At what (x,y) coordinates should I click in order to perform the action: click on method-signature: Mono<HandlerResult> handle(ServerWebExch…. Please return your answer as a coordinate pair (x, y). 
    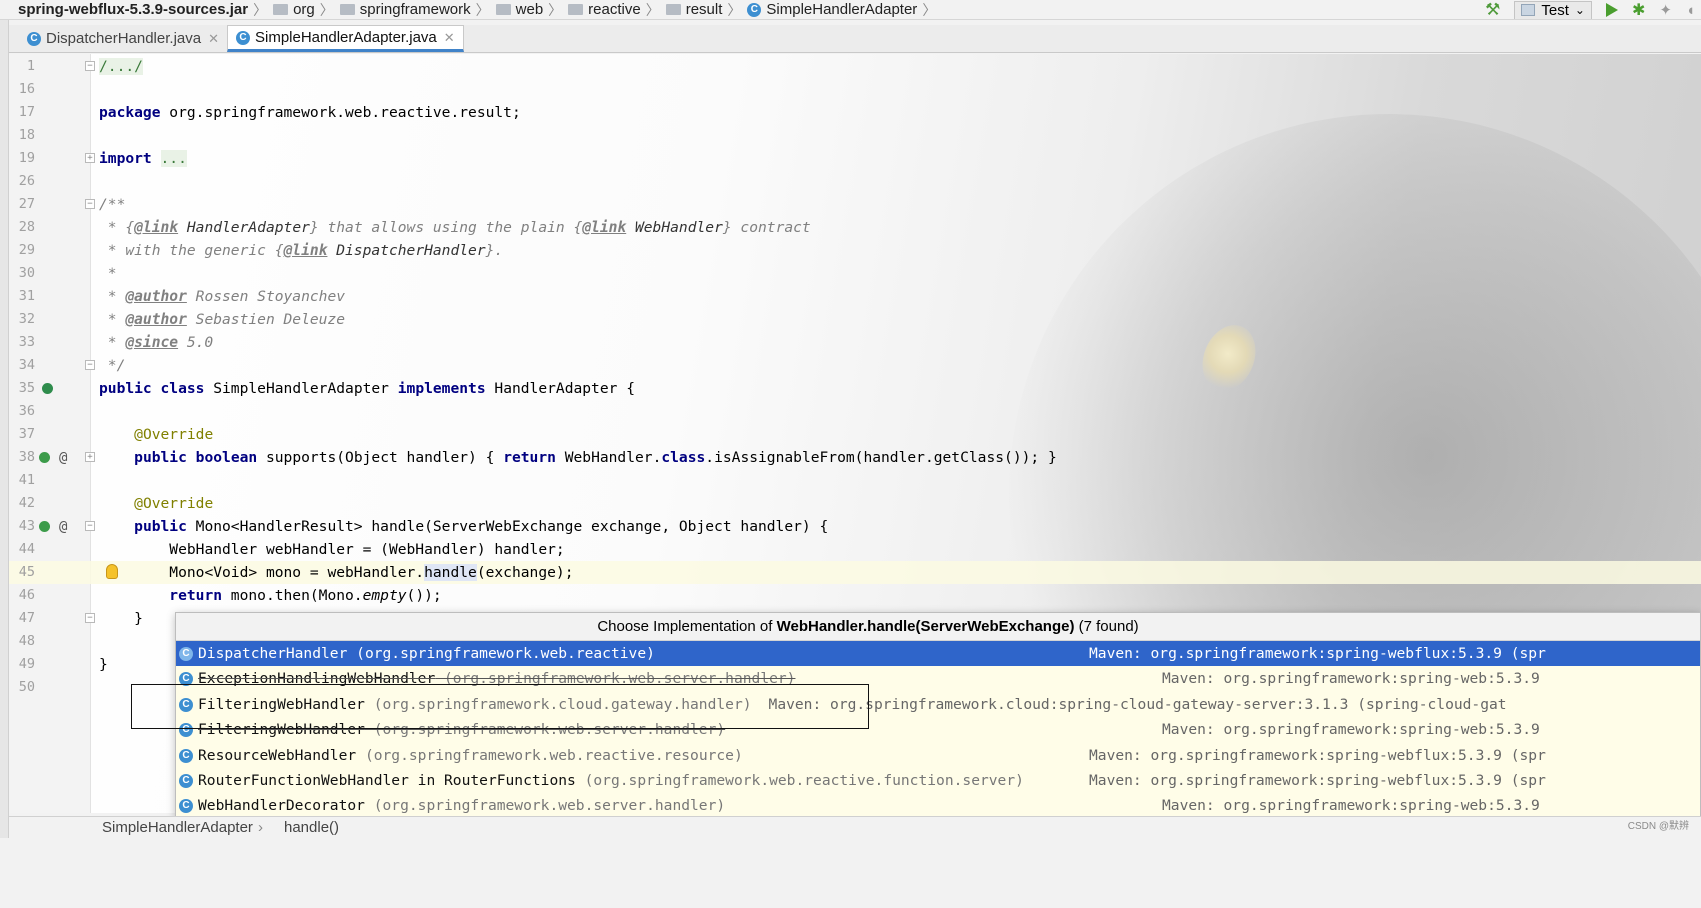
    Looking at the image, I should click on (507, 526).